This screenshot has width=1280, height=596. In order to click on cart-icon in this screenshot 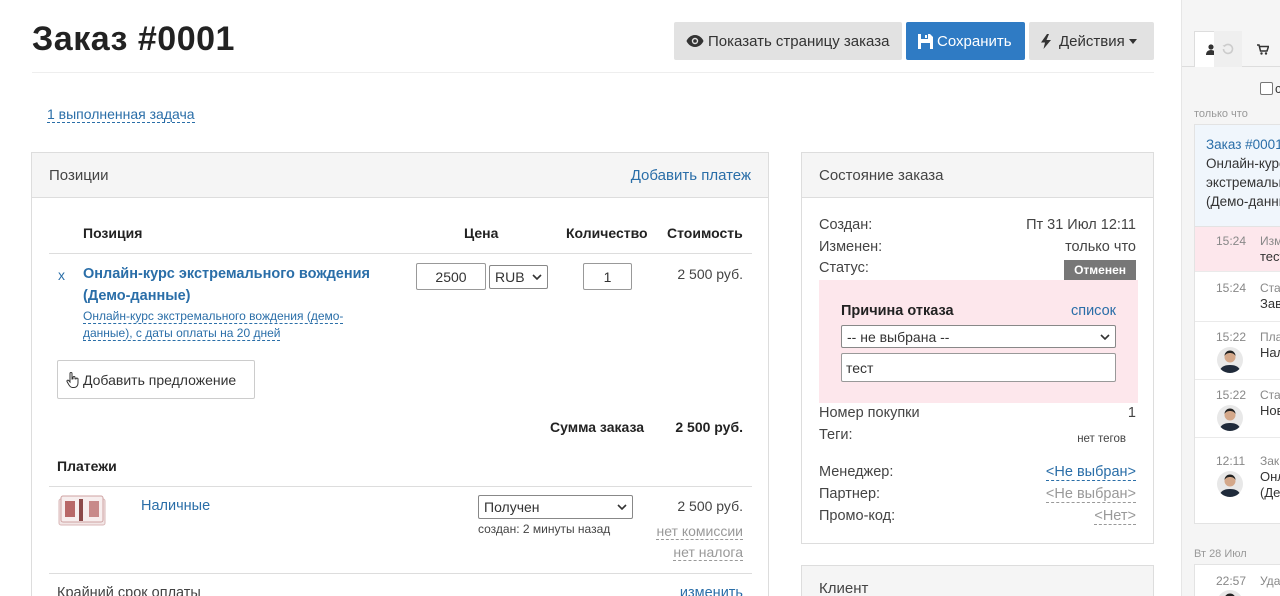, I will do `click(1263, 49)`.